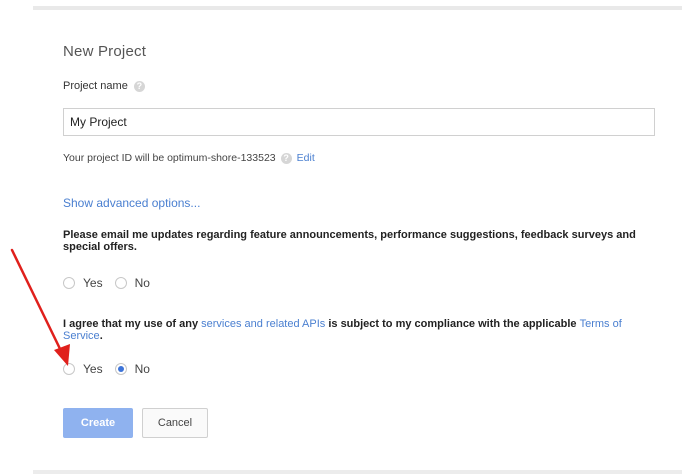 Image resolution: width=682 pixels, height=474 pixels. I want to click on email-no-label: No, so click(142, 283).